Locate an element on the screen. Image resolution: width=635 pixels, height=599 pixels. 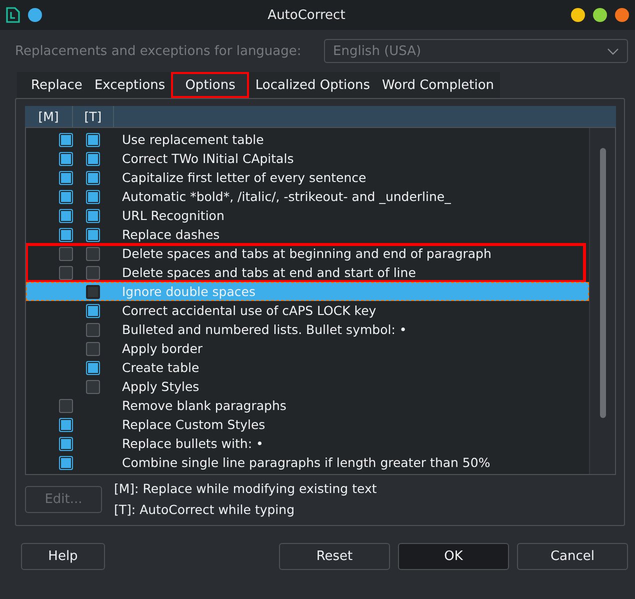
minimize-button is located at coordinates (578, 15).